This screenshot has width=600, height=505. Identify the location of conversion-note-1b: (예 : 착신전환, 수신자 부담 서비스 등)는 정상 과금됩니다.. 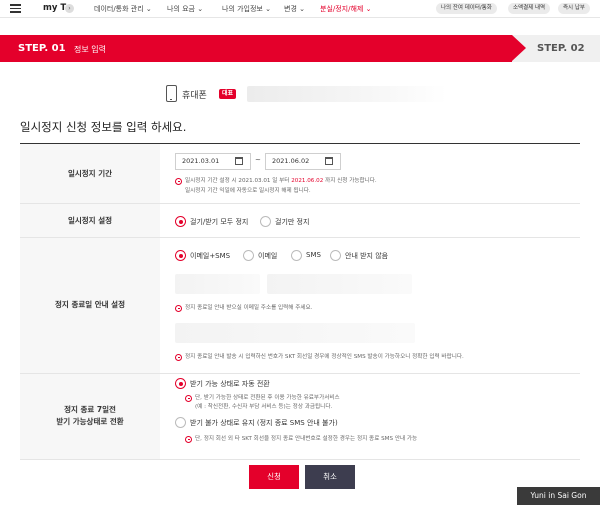
(264, 407).